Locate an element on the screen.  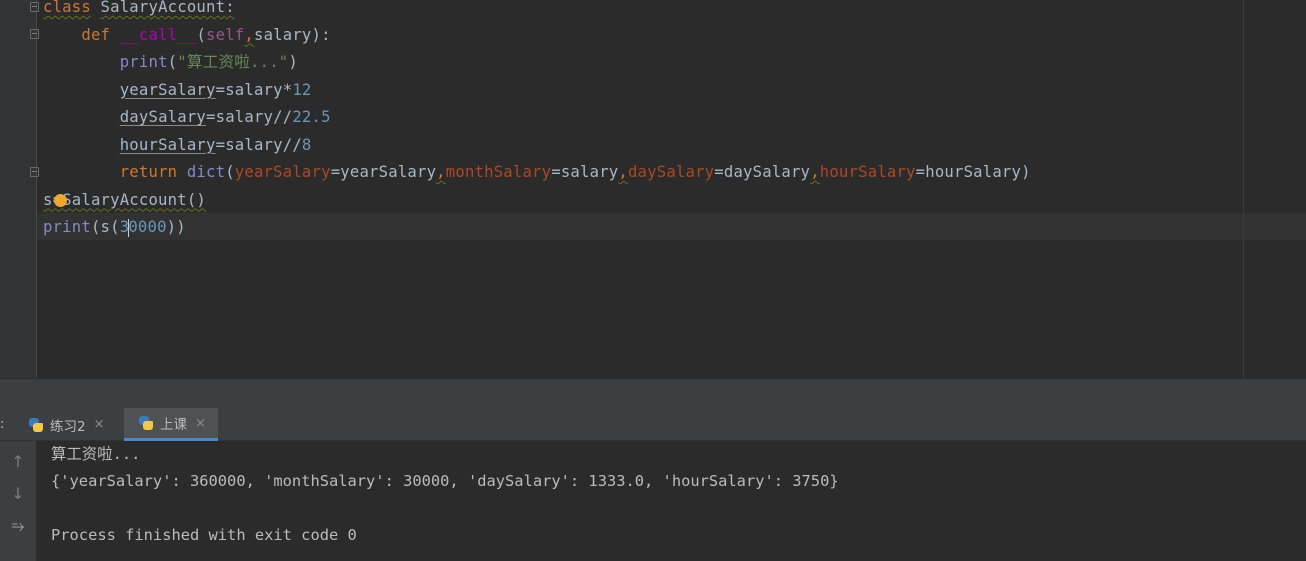
code-token: "算工资啦..." is located at coordinates (233, 62).